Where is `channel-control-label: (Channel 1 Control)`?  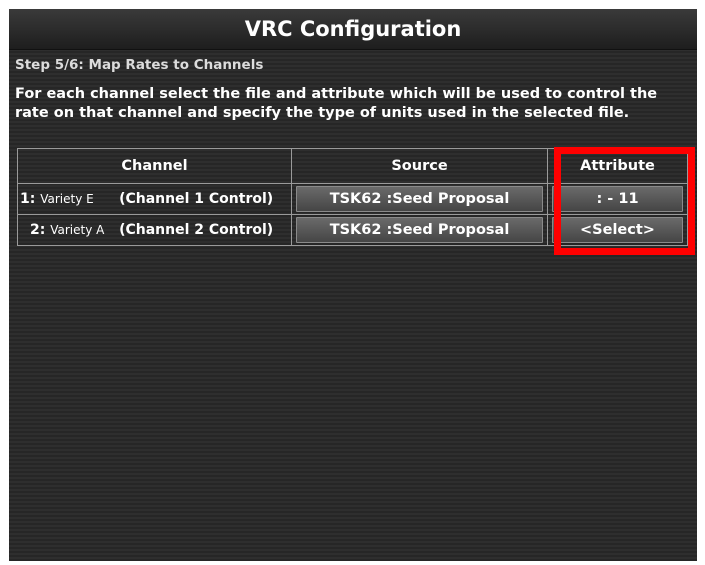
channel-control-label: (Channel 1 Control) is located at coordinates (196, 199).